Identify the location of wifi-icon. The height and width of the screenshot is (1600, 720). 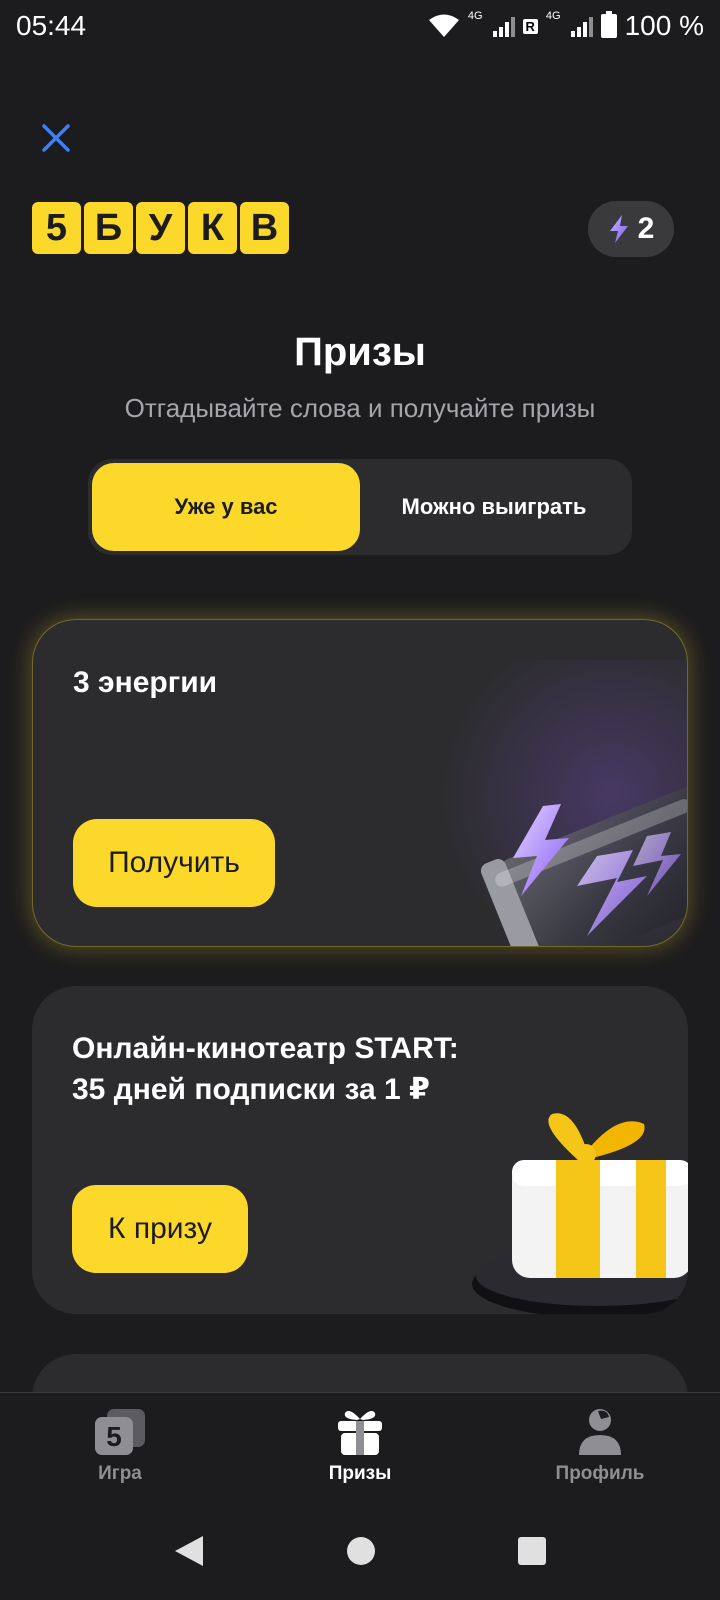
(443, 25).